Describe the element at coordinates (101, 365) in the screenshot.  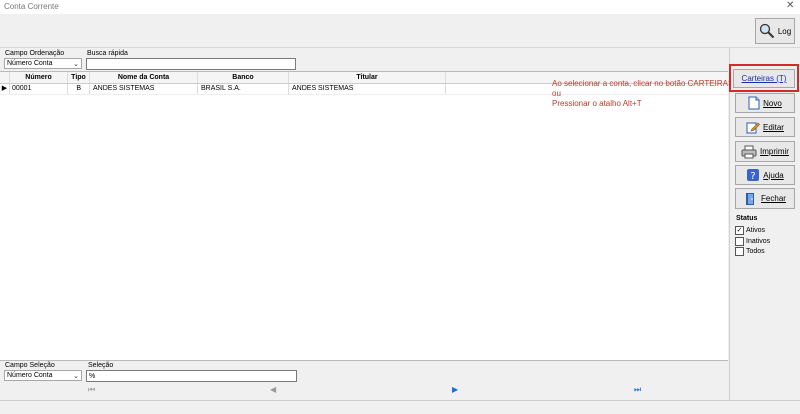
I see `selecao-label: Seleção` at that location.